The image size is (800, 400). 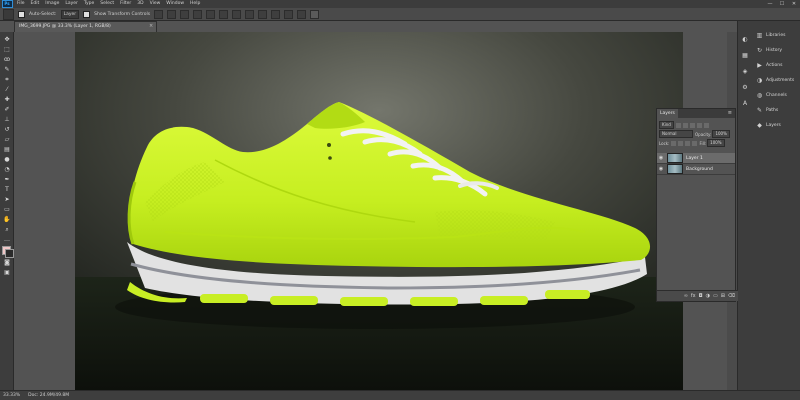 What do you see at coordinates (666, 125) in the screenshot?
I see `layer-filter-dropdown: Kind` at bounding box center [666, 125].